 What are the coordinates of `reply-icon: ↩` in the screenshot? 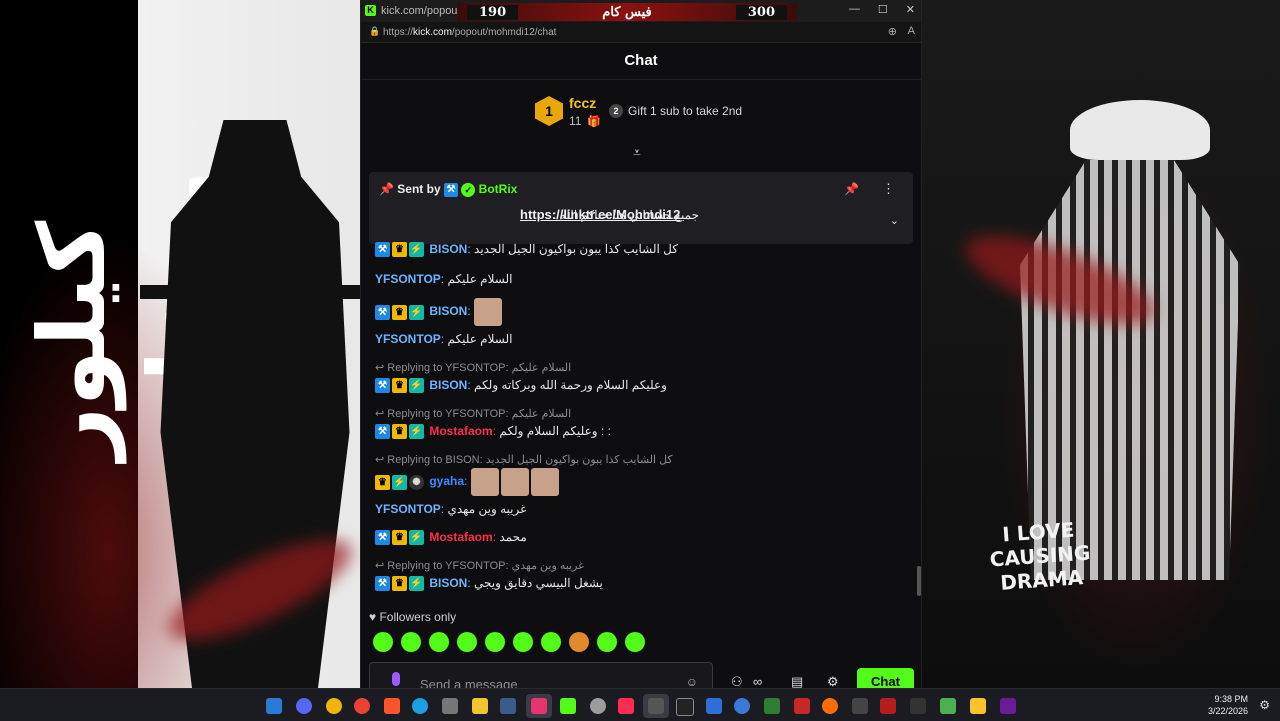 It's located at (380, 460).